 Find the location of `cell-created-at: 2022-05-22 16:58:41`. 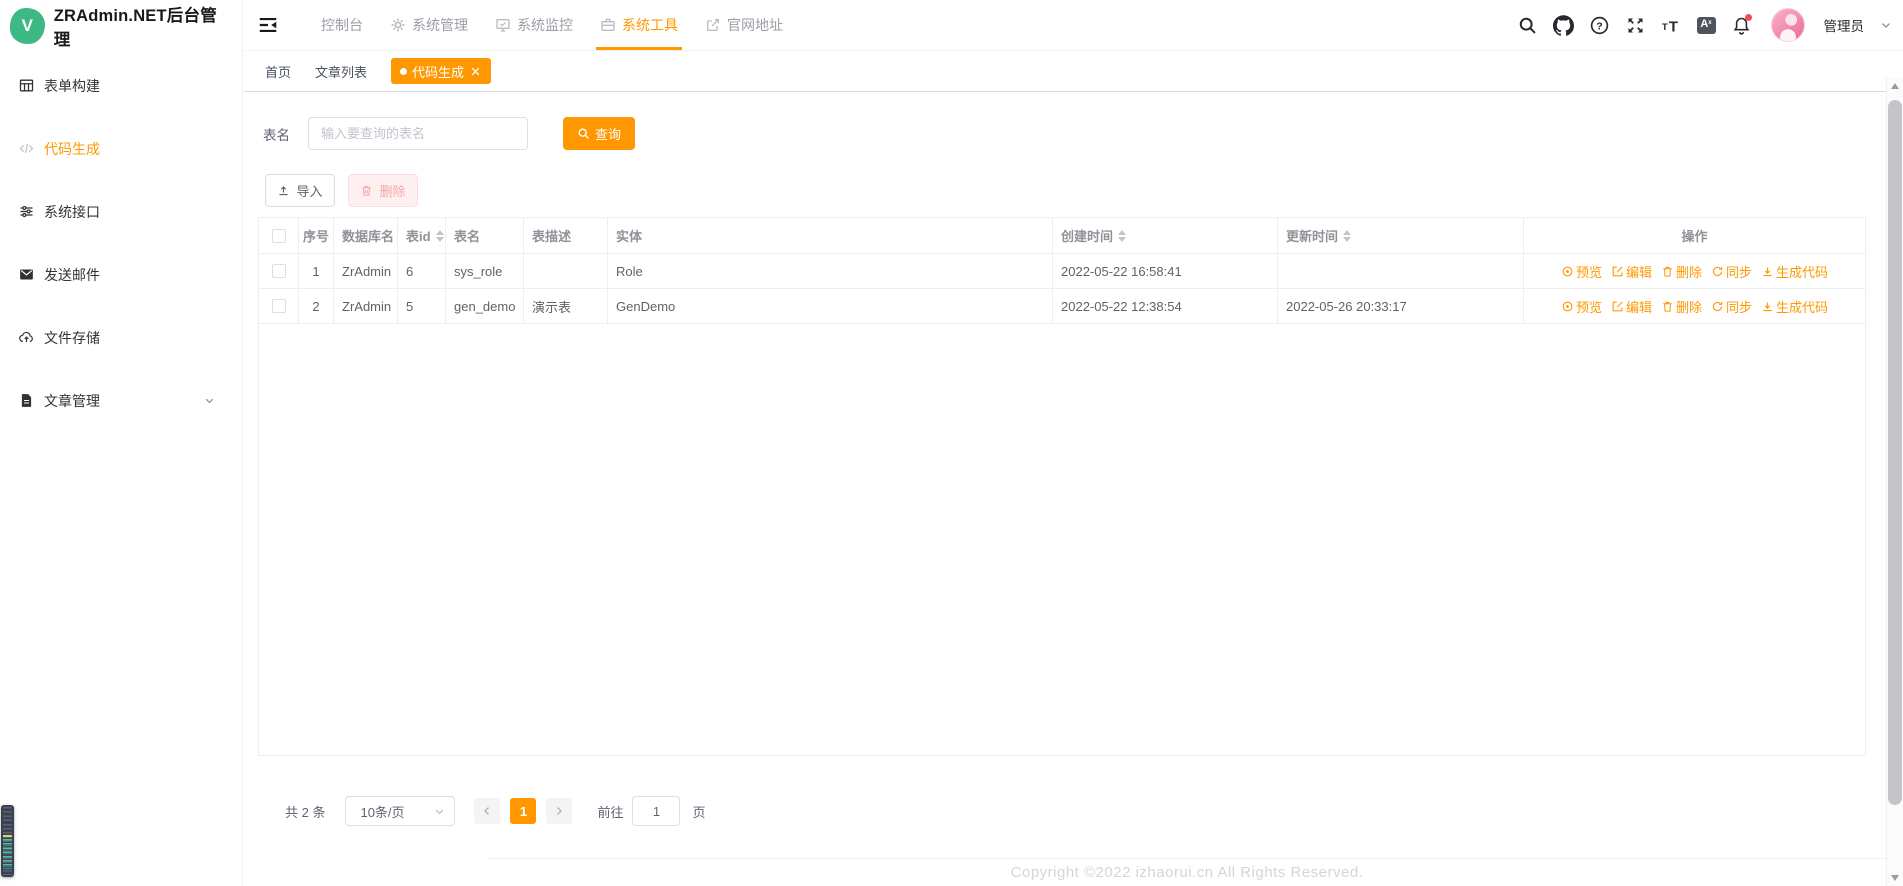

cell-created-at: 2022-05-22 16:58:41 is located at coordinates (1165, 271).